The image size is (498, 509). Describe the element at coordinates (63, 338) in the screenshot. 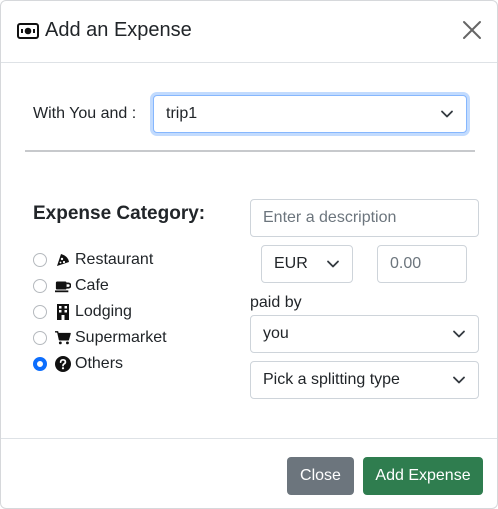

I see `shopping-cart-icon` at that location.